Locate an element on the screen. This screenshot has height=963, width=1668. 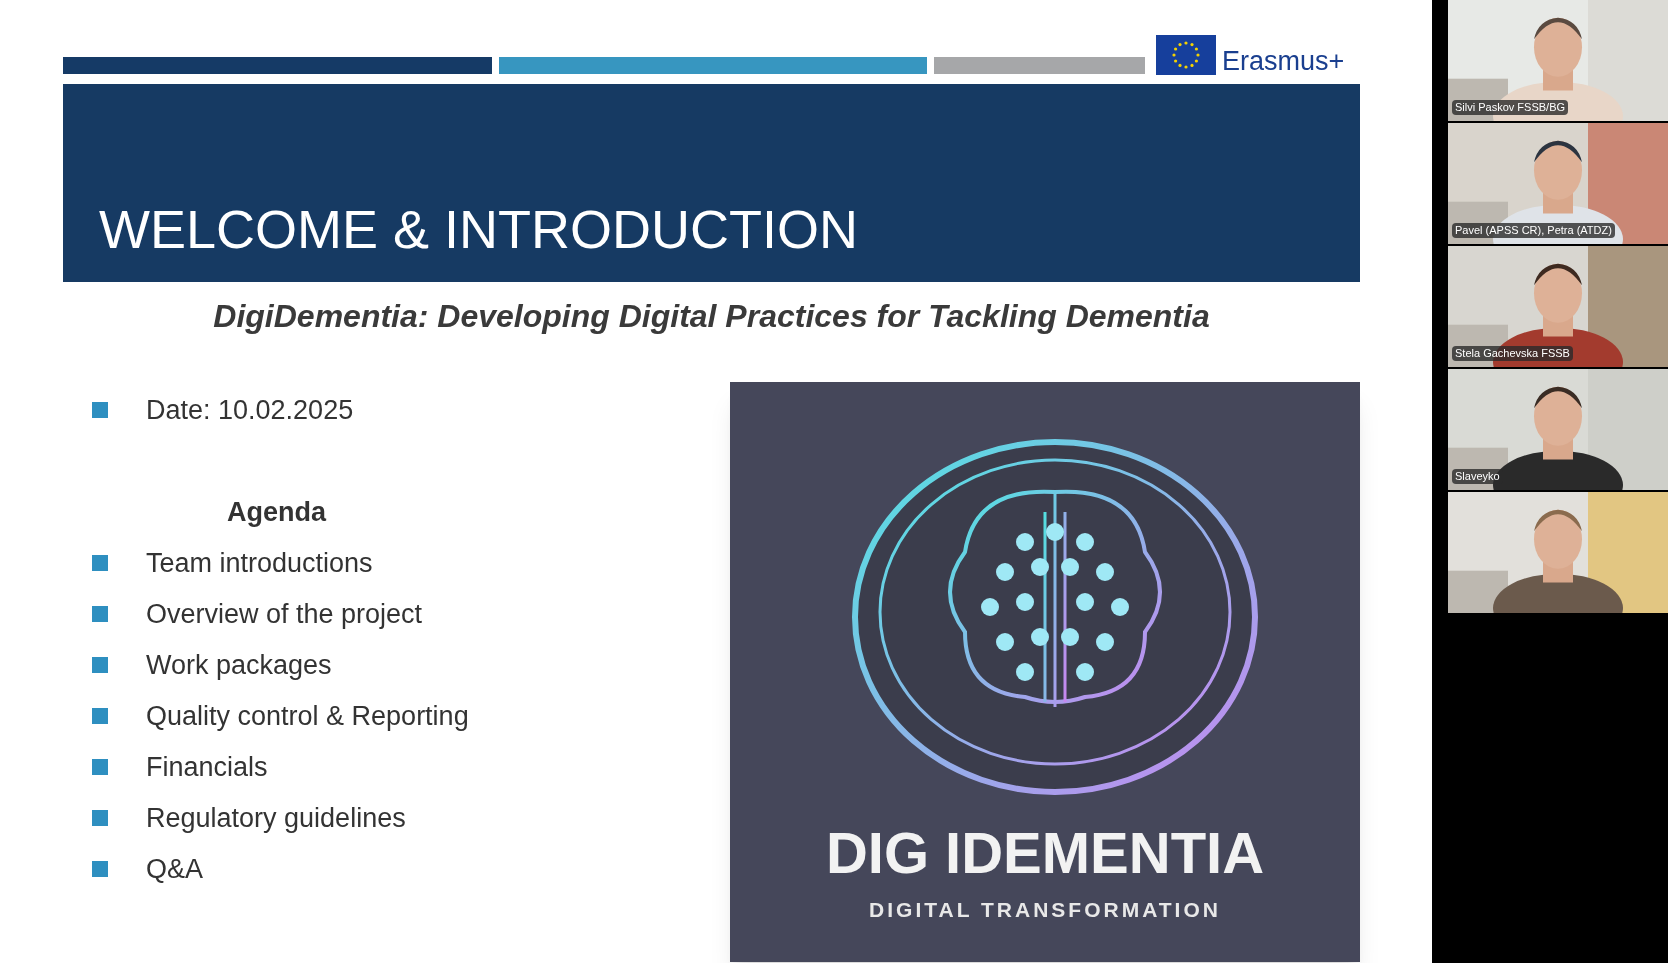
eu-flag-icon is located at coordinates (1186, 55).